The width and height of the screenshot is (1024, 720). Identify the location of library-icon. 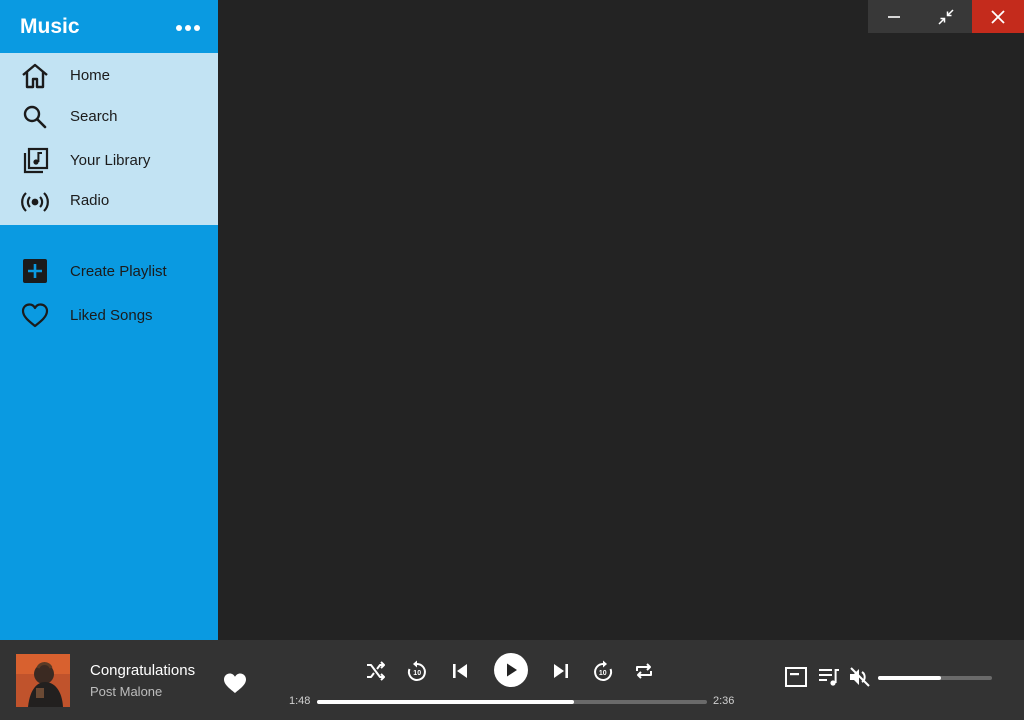
(36, 160).